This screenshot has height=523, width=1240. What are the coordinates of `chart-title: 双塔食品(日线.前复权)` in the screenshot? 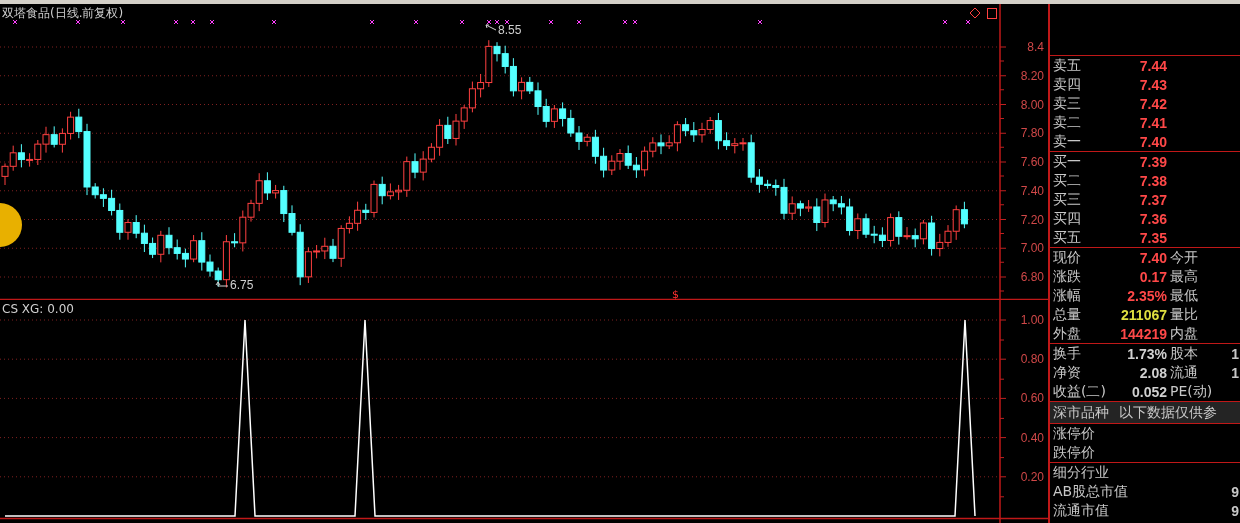 It's located at (63, 13).